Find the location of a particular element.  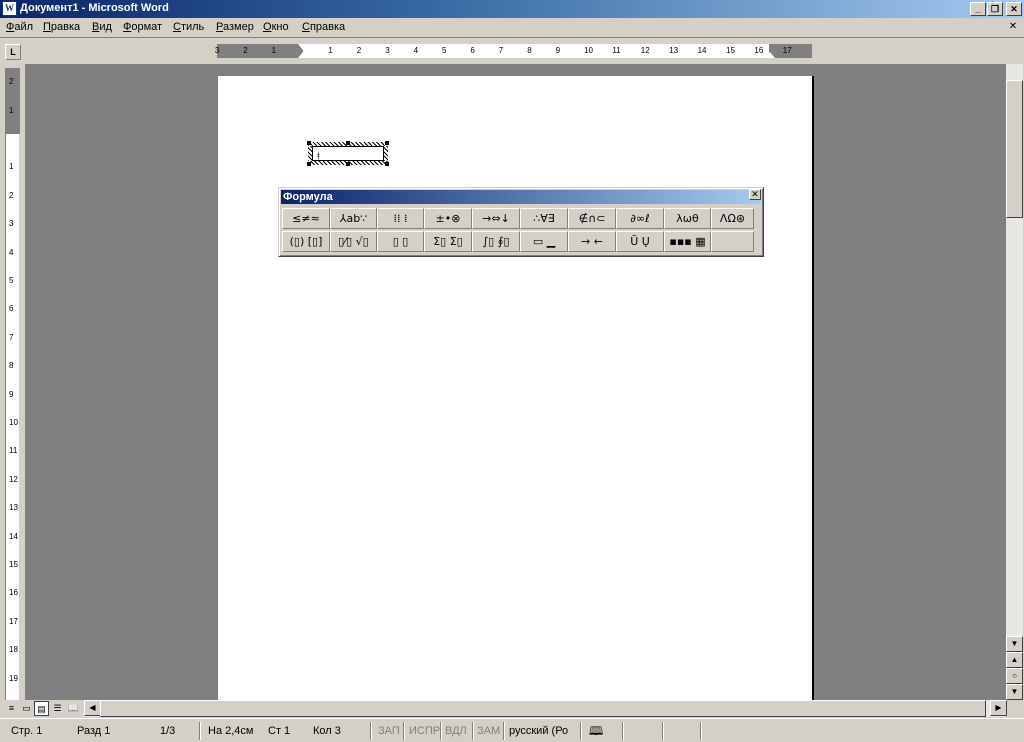

vertical-scrollbar: ▼ ▲ ○ ▼ is located at coordinates (1014, 382).